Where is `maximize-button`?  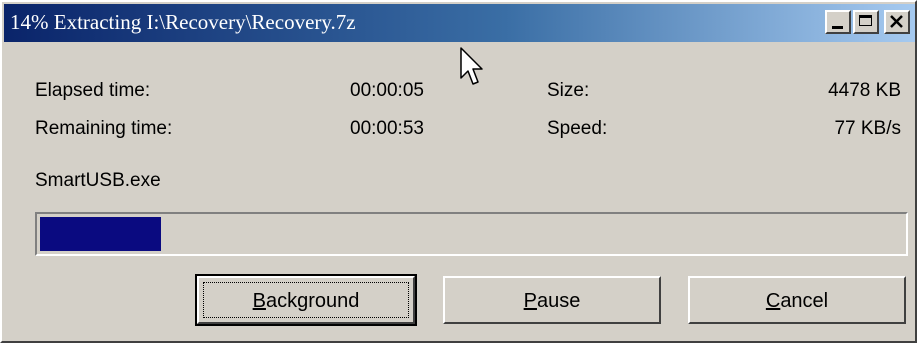 maximize-button is located at coordinates (866, 22).